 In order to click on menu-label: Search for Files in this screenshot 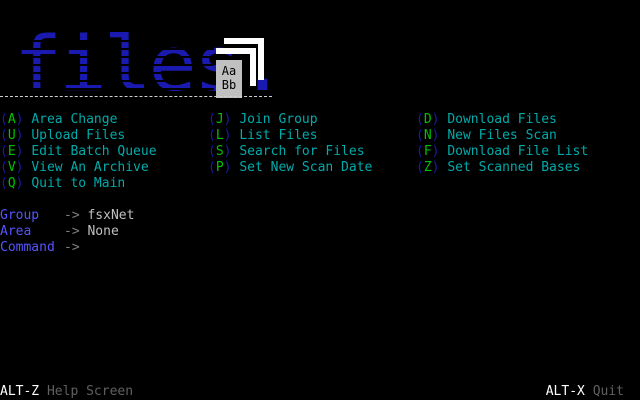, I will do `click(302, 151)`.